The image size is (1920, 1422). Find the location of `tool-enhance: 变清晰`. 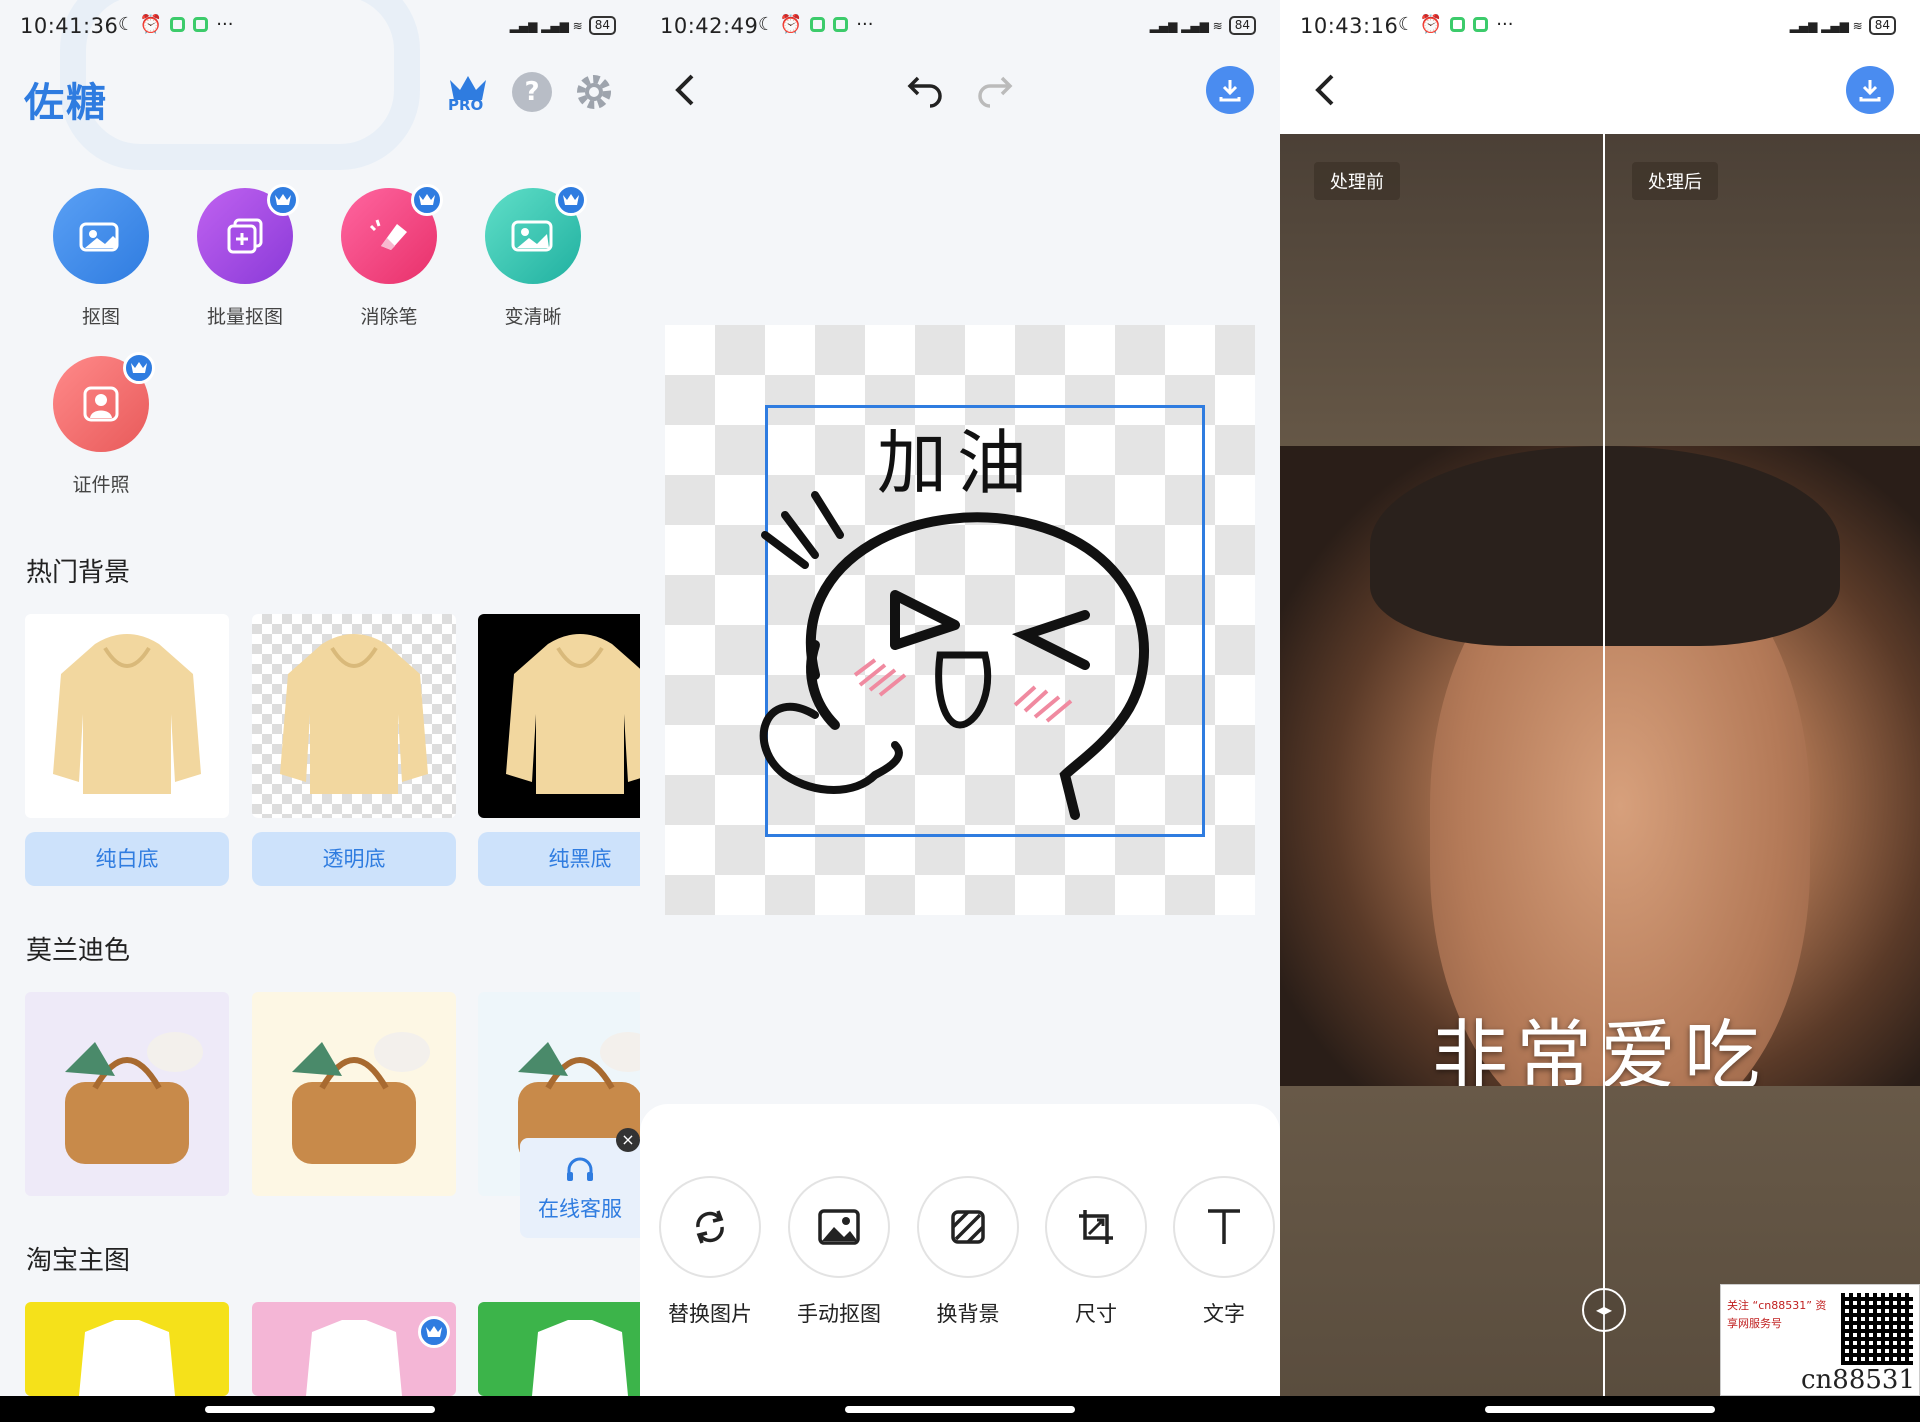

tool-enhance: 变清晰 is located at coordinates (533, 256).